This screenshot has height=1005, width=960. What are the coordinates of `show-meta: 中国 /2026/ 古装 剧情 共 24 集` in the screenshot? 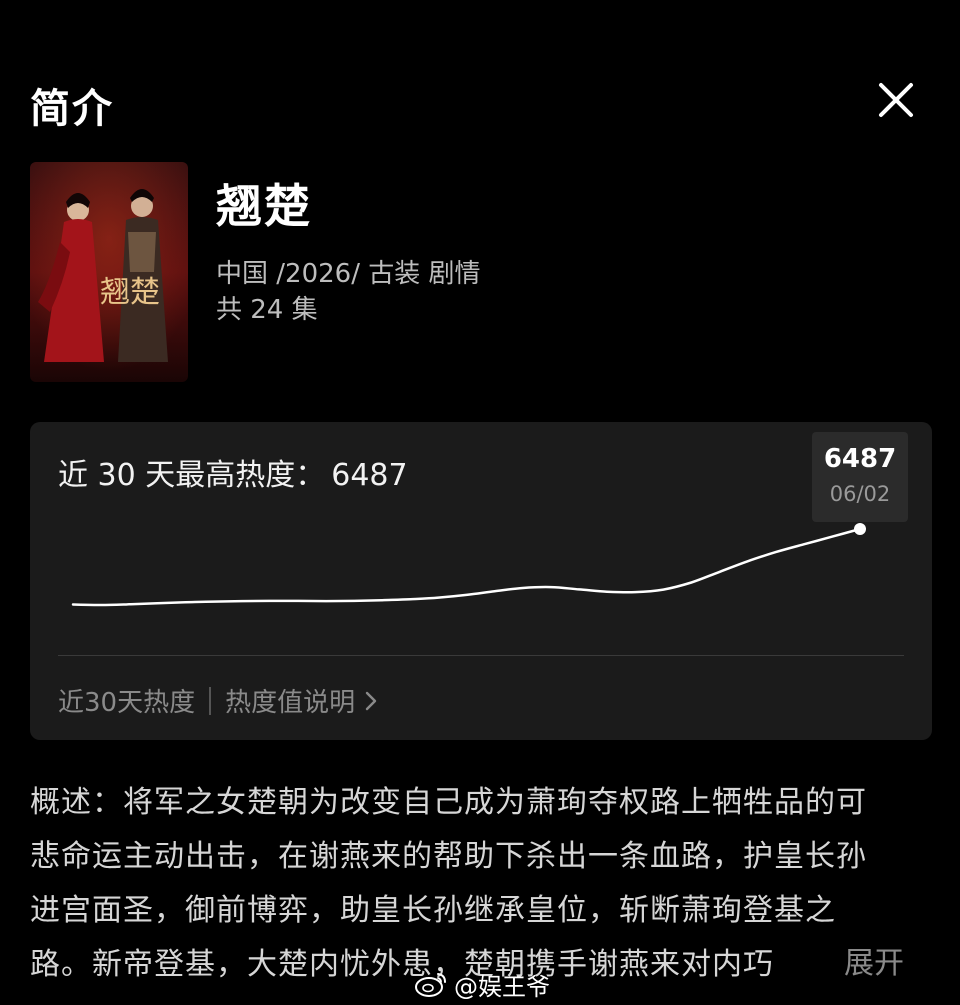 It's located at (348, 292).